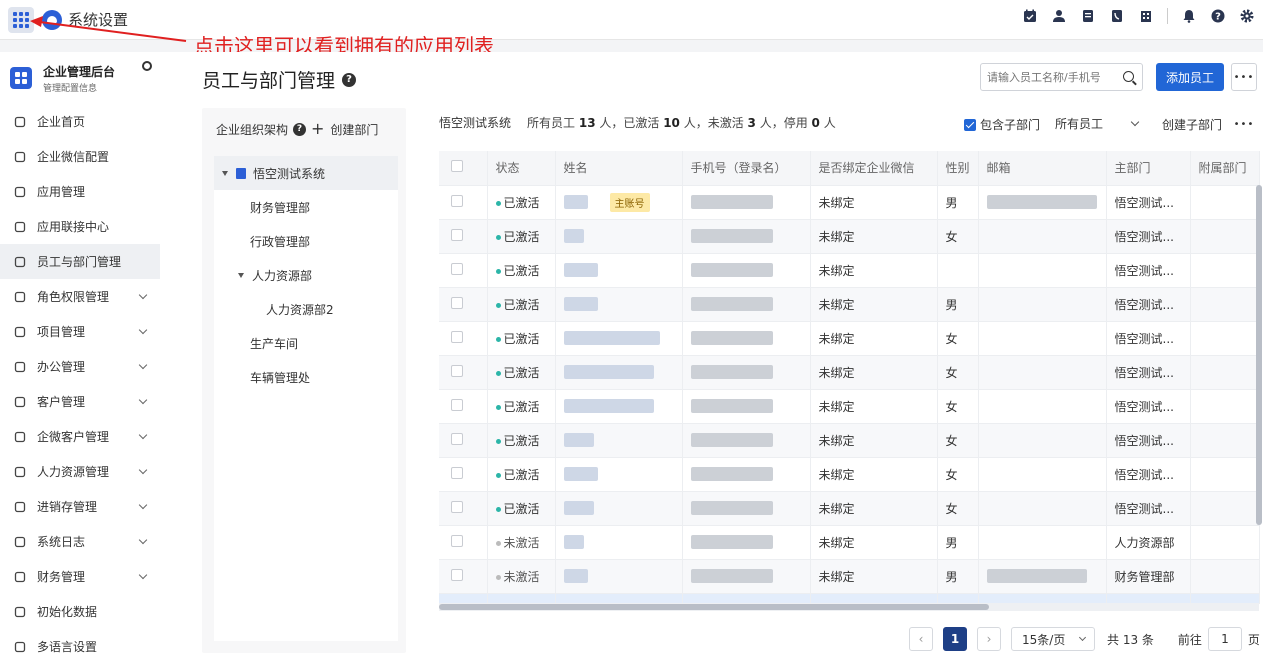 This screenshot has width=1263, height=653. Describe the element at coordinates (958, 168) in the screenshot. I see `column-header: 性别` at that location.